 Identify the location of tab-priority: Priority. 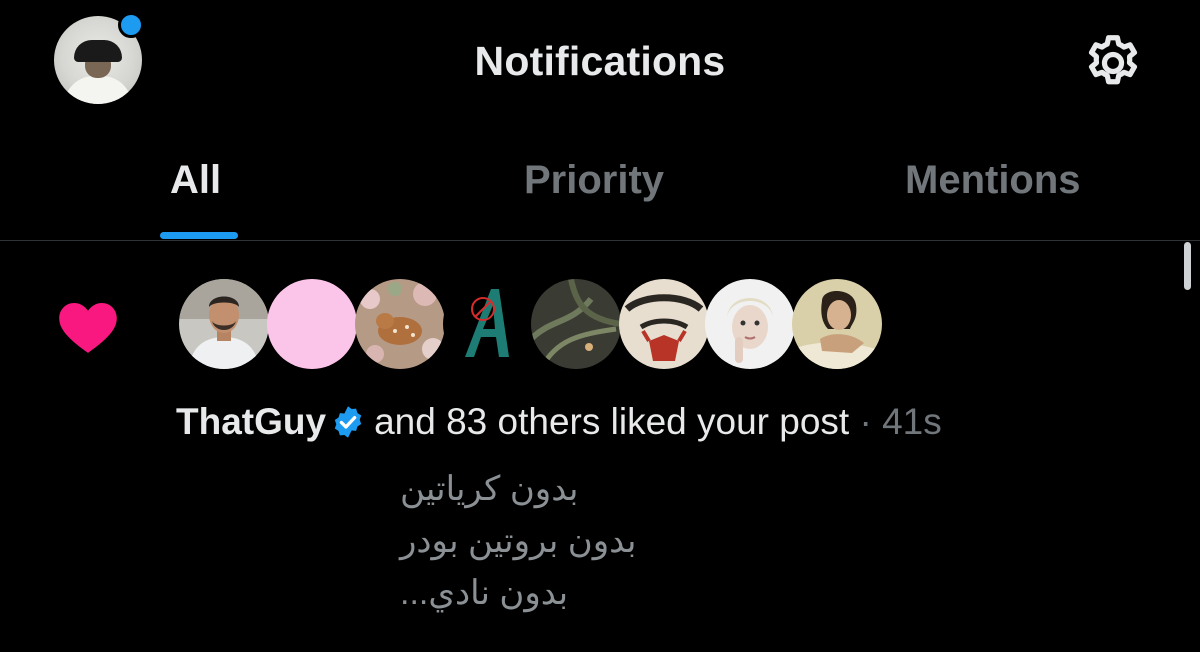
(600, 180).